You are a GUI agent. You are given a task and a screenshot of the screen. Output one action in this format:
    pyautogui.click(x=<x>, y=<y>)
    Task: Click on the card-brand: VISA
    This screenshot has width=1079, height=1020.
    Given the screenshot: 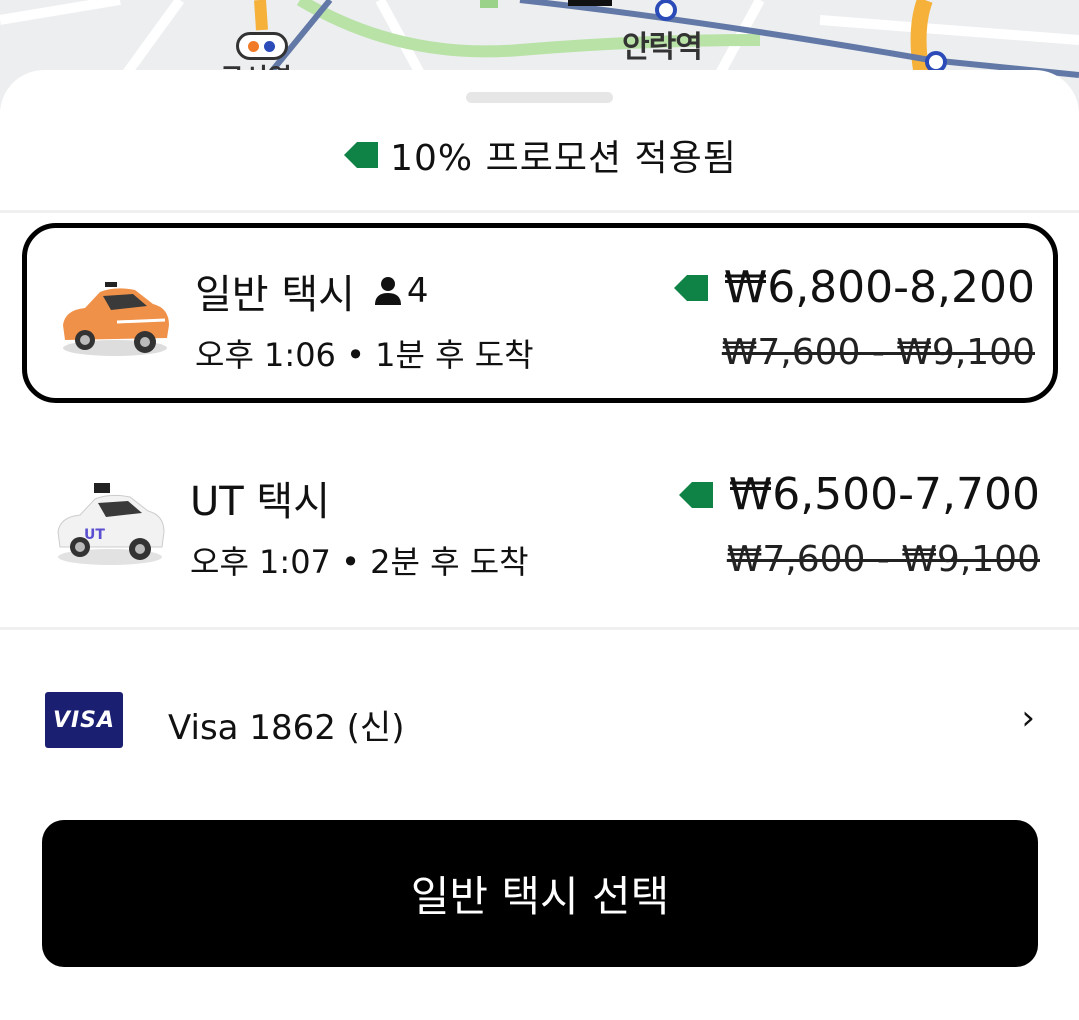 What is the action you would take?
    pyautogui.click(x=84, y=720)
    